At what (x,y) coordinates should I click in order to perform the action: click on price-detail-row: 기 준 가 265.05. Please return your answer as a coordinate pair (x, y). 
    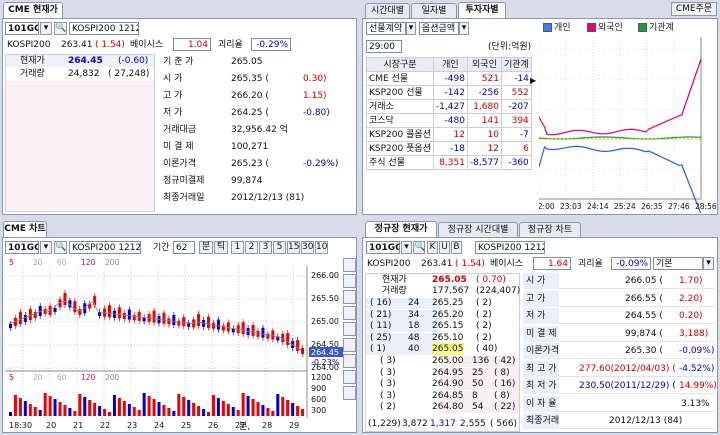
    Looking at the image, I should click on (255, 62).